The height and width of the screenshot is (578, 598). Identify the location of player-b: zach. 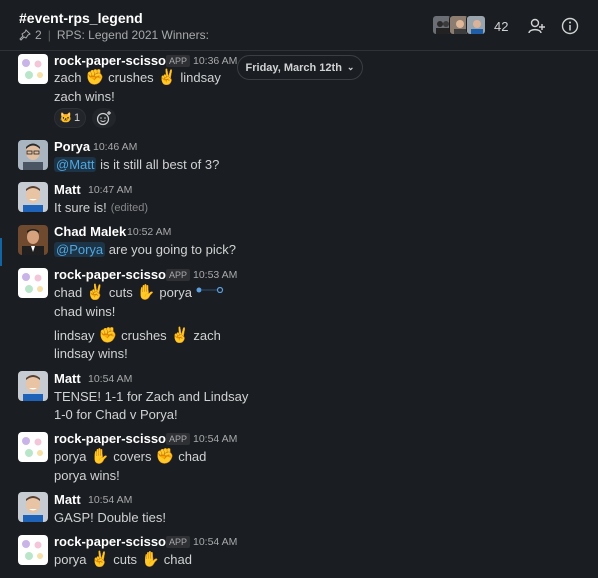
(207, 335).